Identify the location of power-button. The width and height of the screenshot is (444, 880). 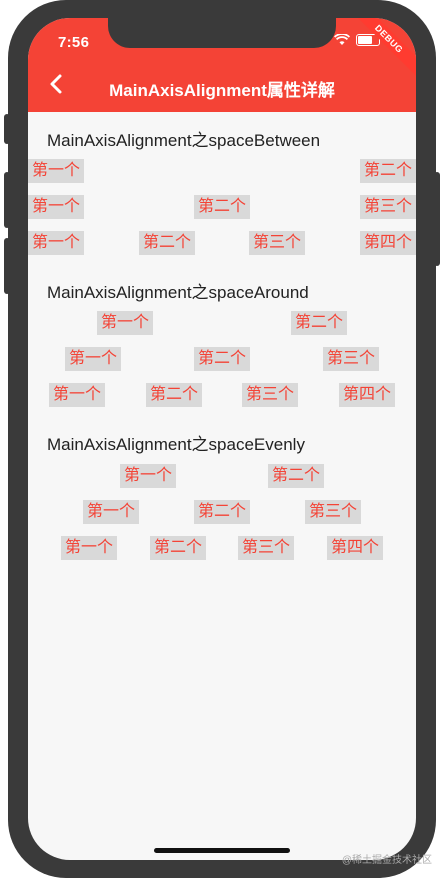
(437, 219).